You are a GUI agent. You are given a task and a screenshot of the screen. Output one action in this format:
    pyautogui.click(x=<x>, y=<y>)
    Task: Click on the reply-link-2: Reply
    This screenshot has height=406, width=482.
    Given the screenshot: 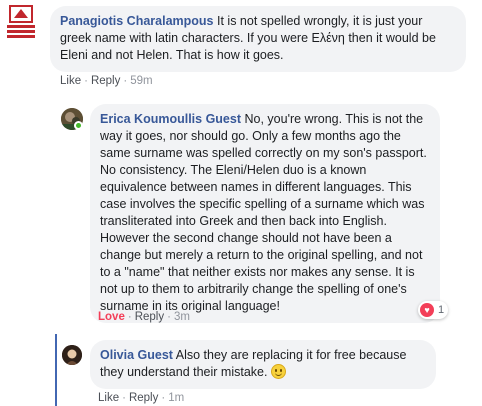 What is the action you would take?
    pyautogui.click(x=149, y=317)
    